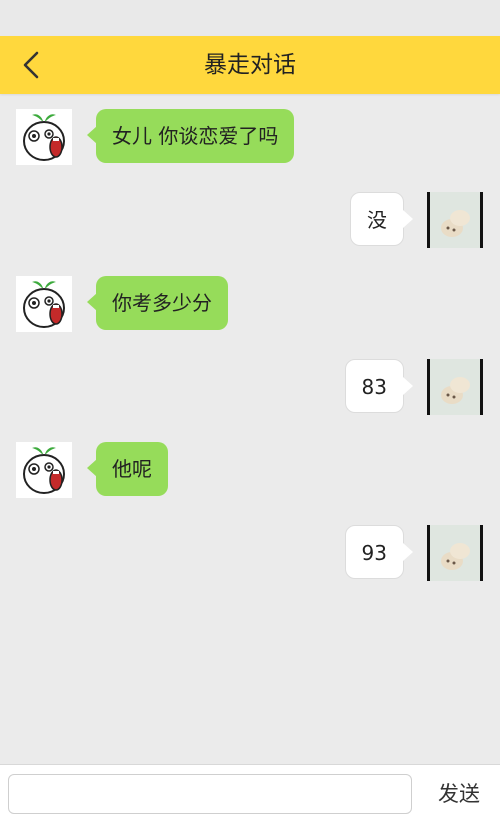 This screenshot has width=500, height=824. I want to click on composer-bar: 发送, so click(250, 794).